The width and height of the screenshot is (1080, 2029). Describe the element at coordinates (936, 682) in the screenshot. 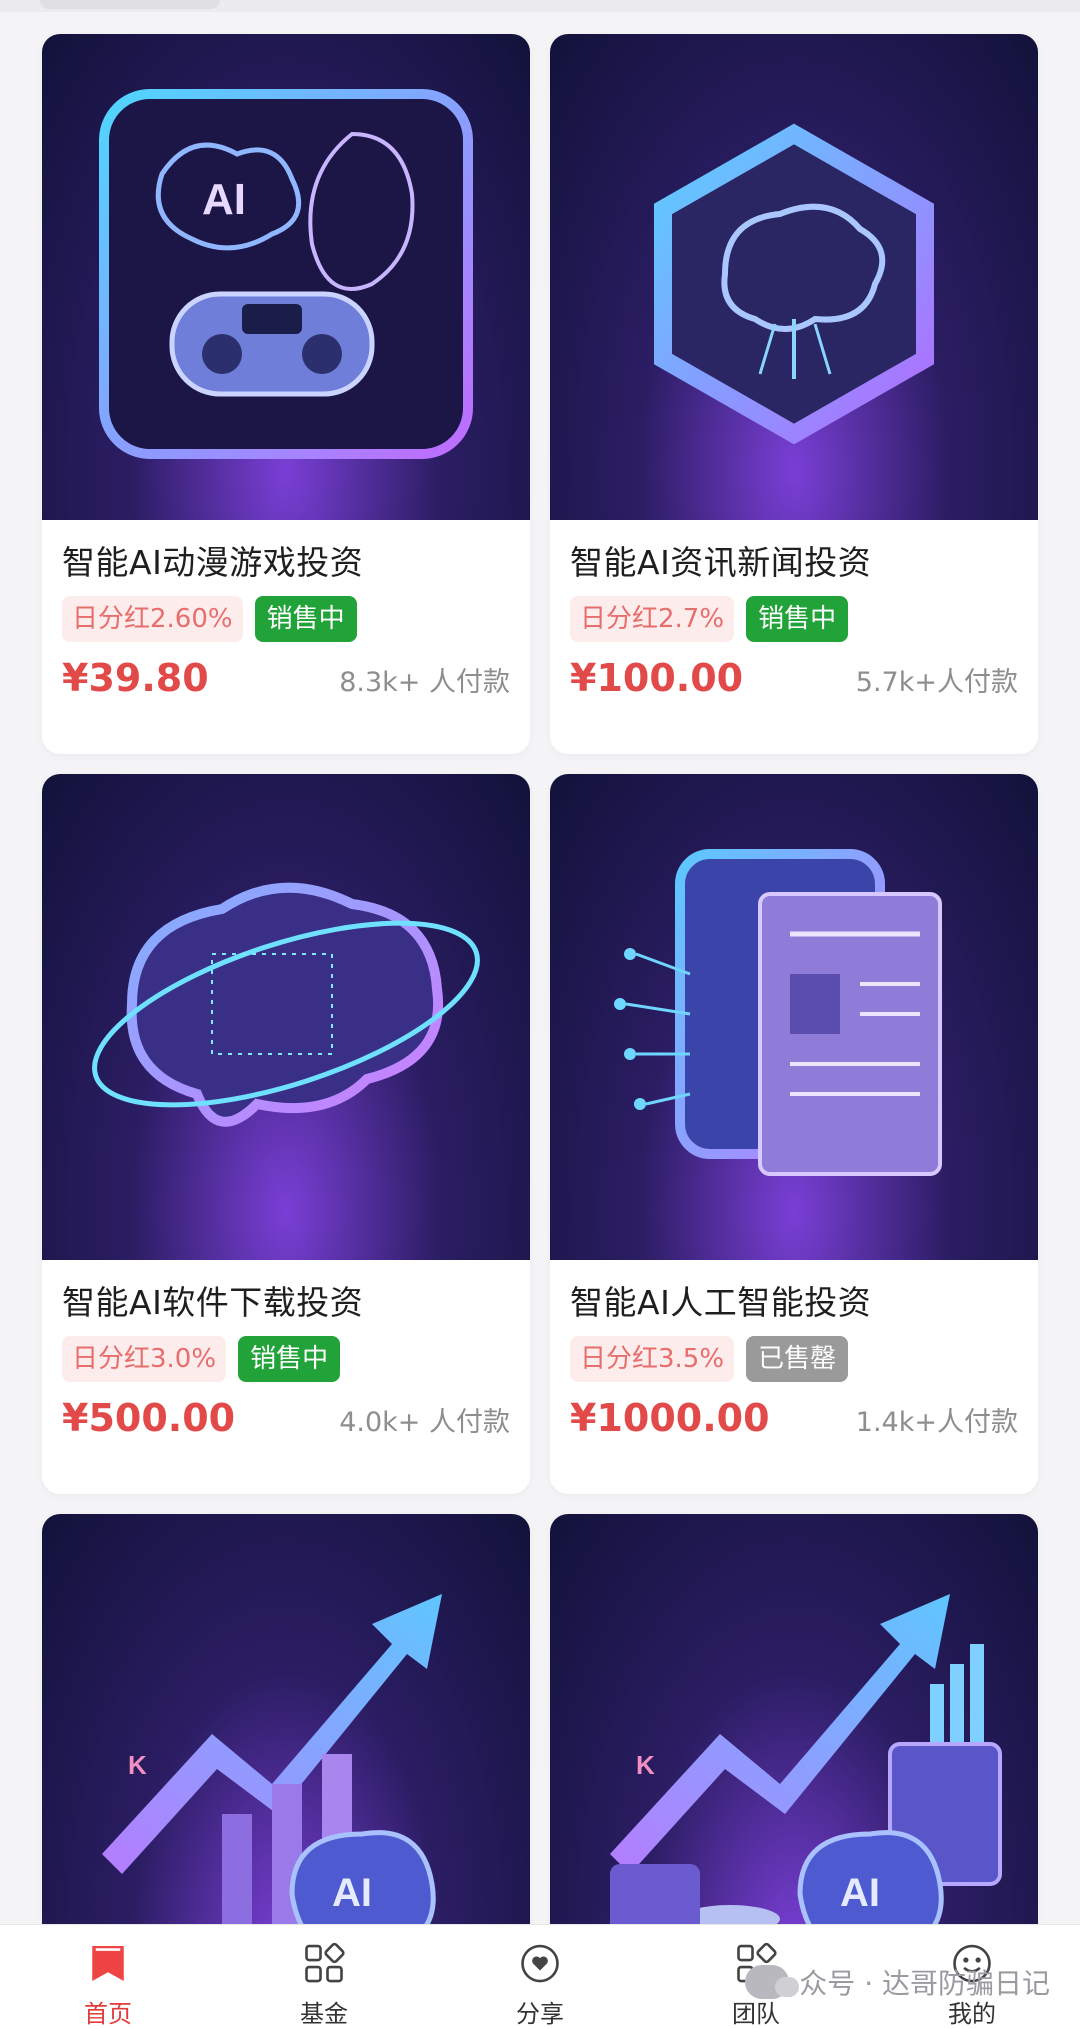

I see `buyer-count: 5.7k+人付款` at that location.